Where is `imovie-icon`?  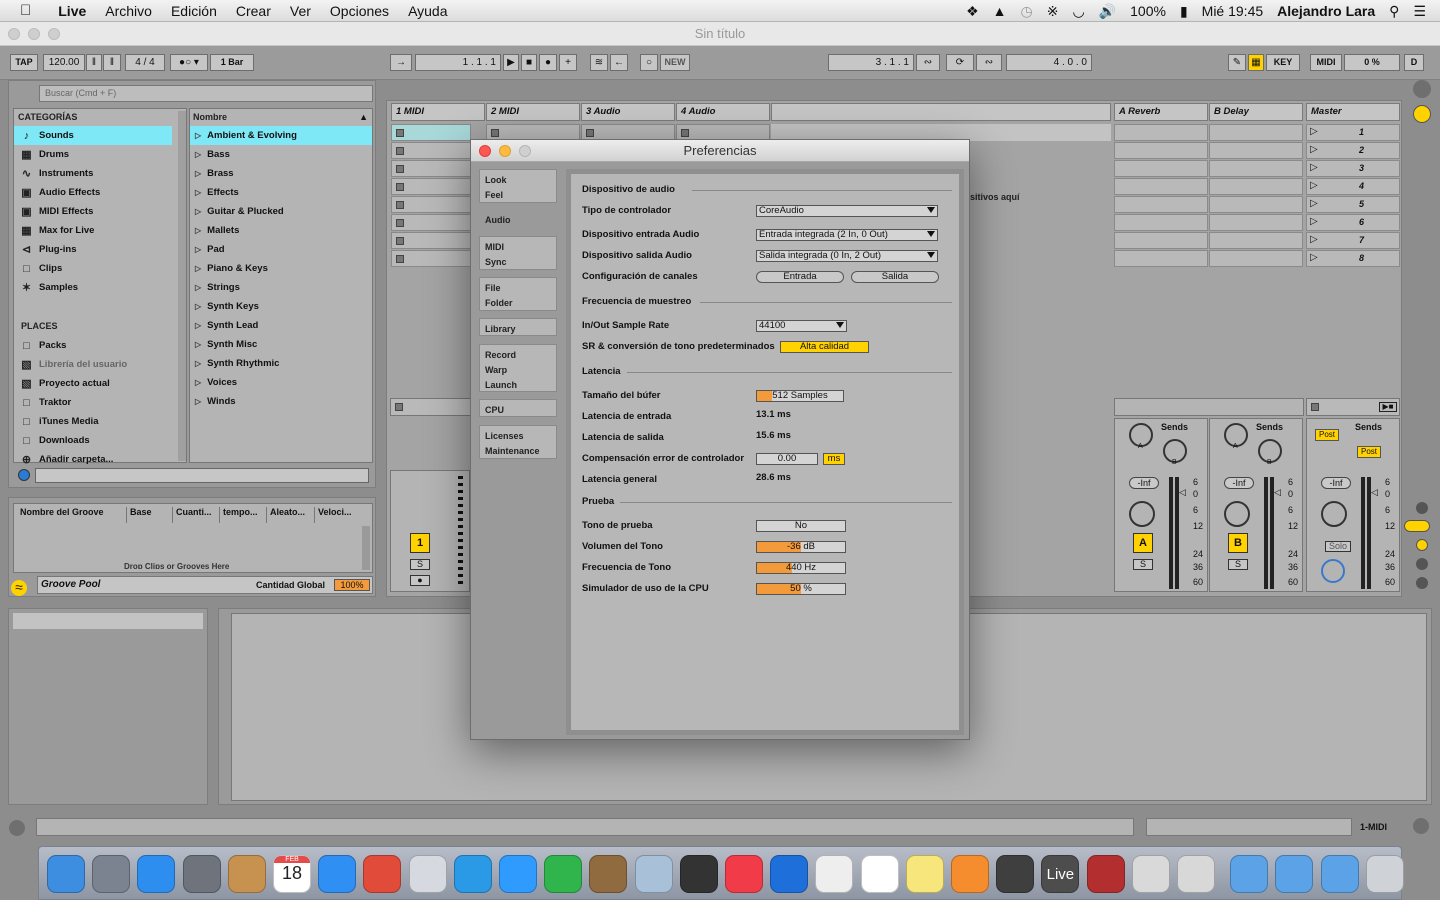 imovie-icon is located at coordinates (698, 874).